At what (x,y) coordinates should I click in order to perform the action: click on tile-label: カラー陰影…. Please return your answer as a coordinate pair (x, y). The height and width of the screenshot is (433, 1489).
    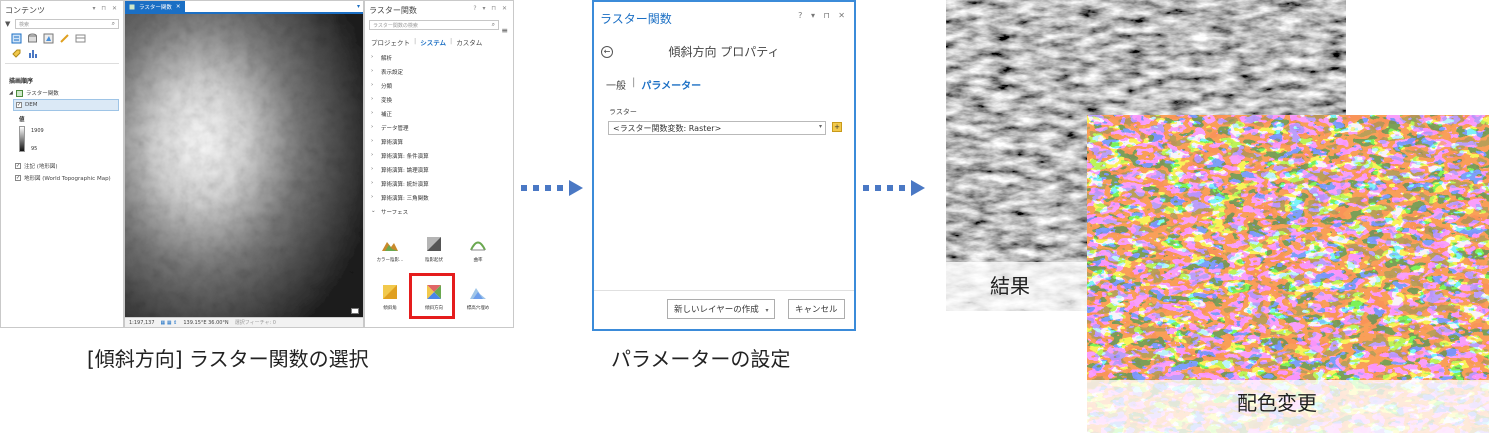
    Looking at the image, I should click on (390, 260).